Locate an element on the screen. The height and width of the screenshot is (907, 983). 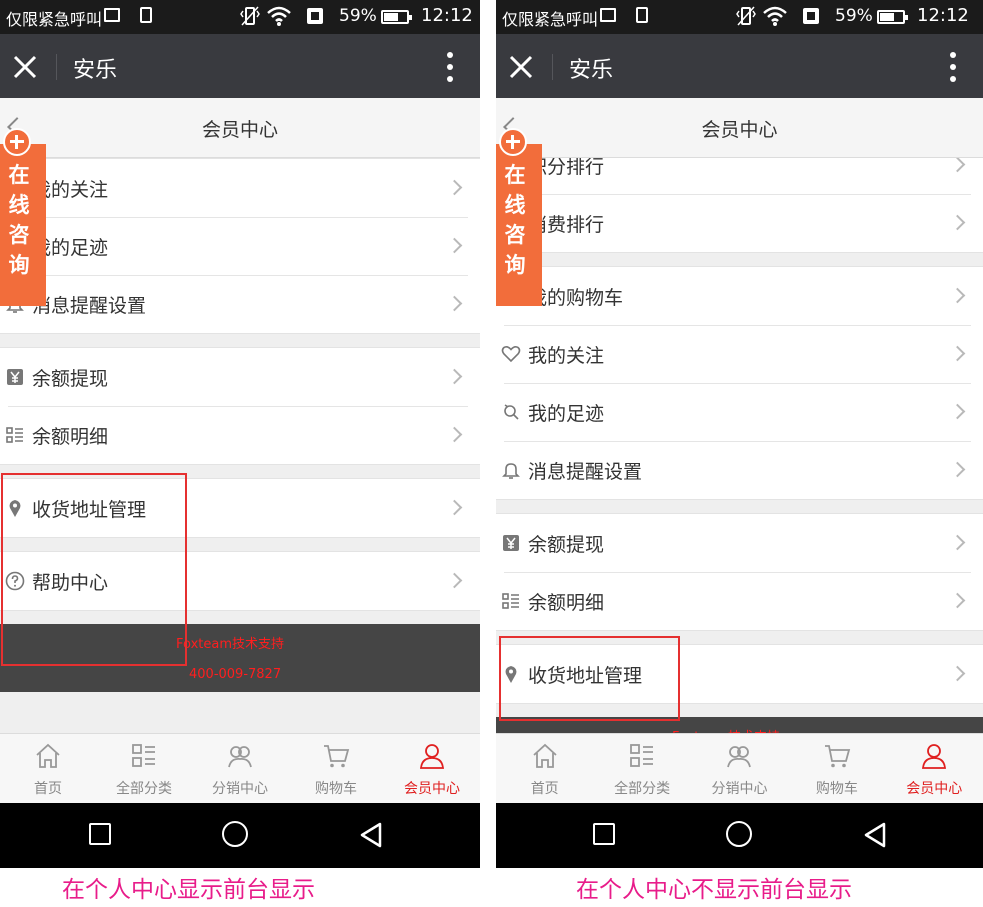
consult-label: 在线咨询 is located at coordinates (19, 220).